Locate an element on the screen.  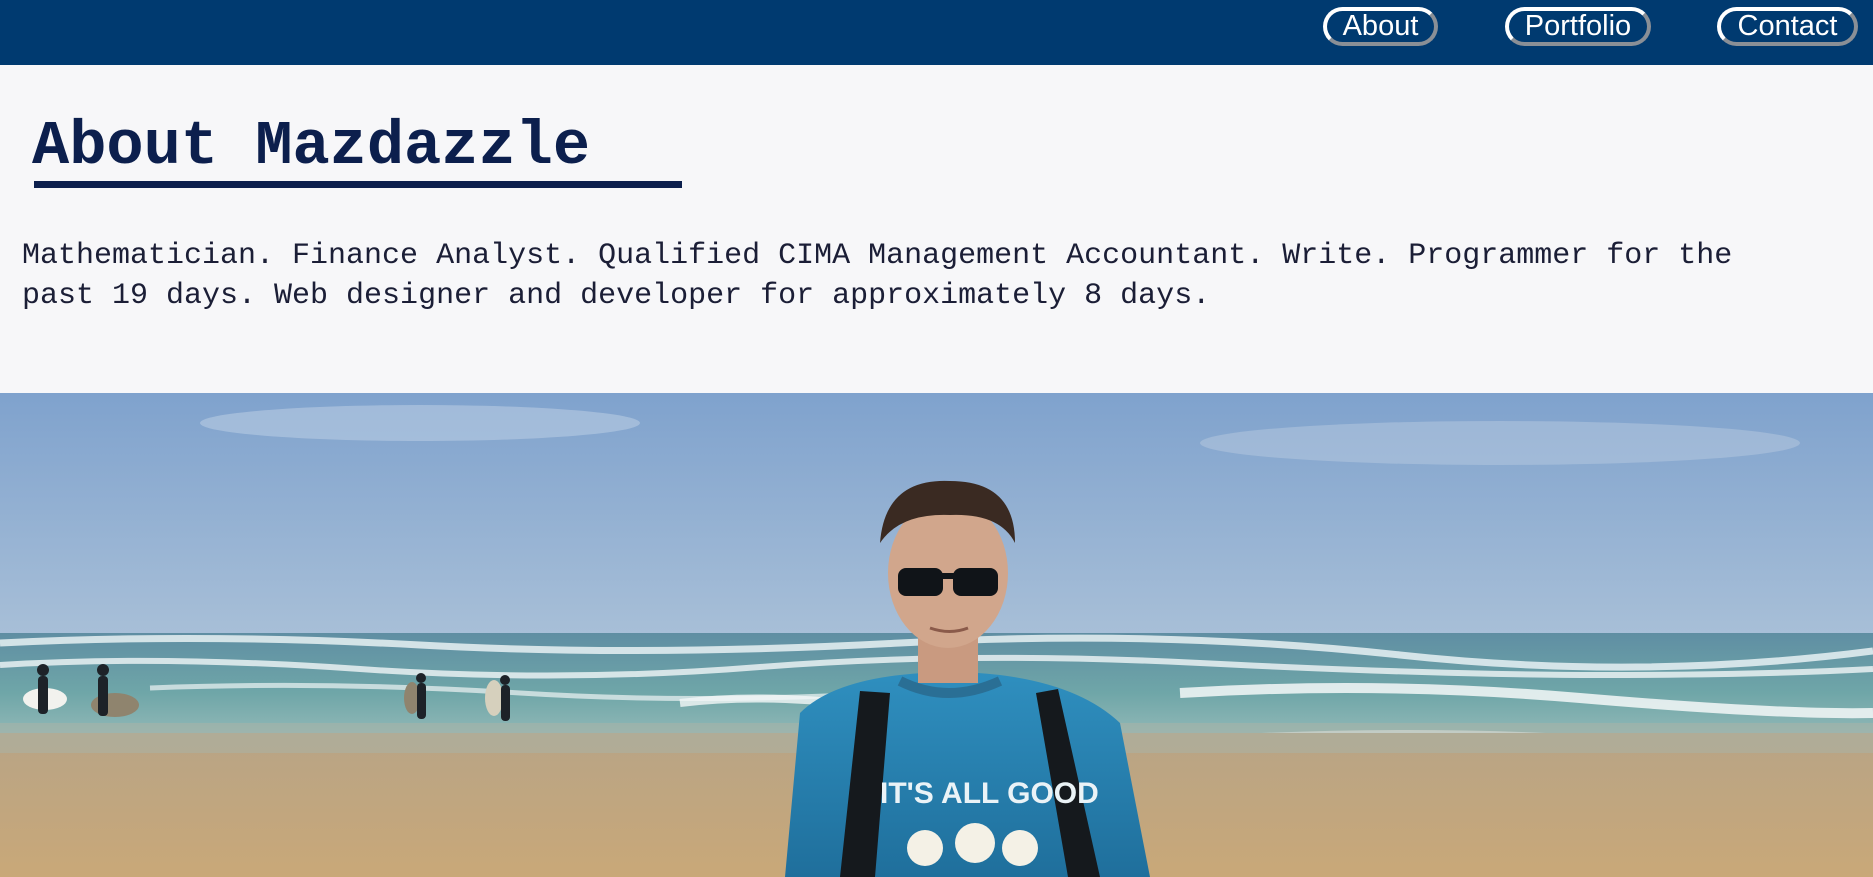
shirt-print-text: IT'S ALL GOOD is located at coordinates (989, 793).